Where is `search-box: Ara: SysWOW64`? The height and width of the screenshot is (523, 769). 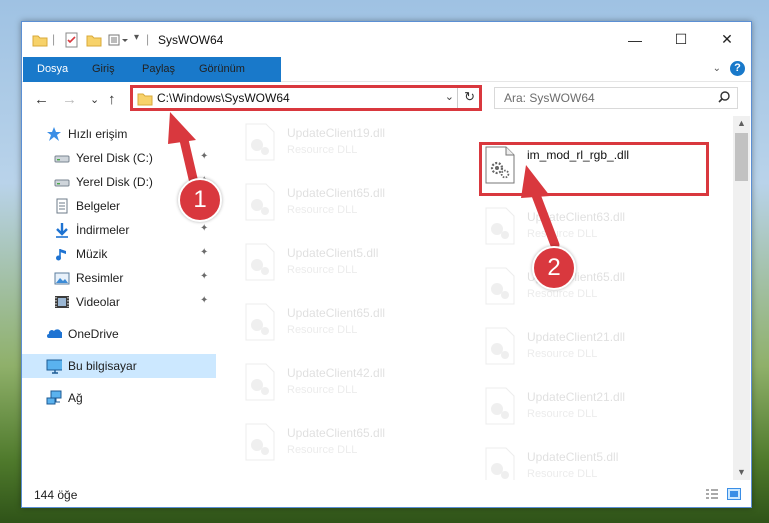
search-box: Ara: SysWOW64 is located at coordinates (616, 98).